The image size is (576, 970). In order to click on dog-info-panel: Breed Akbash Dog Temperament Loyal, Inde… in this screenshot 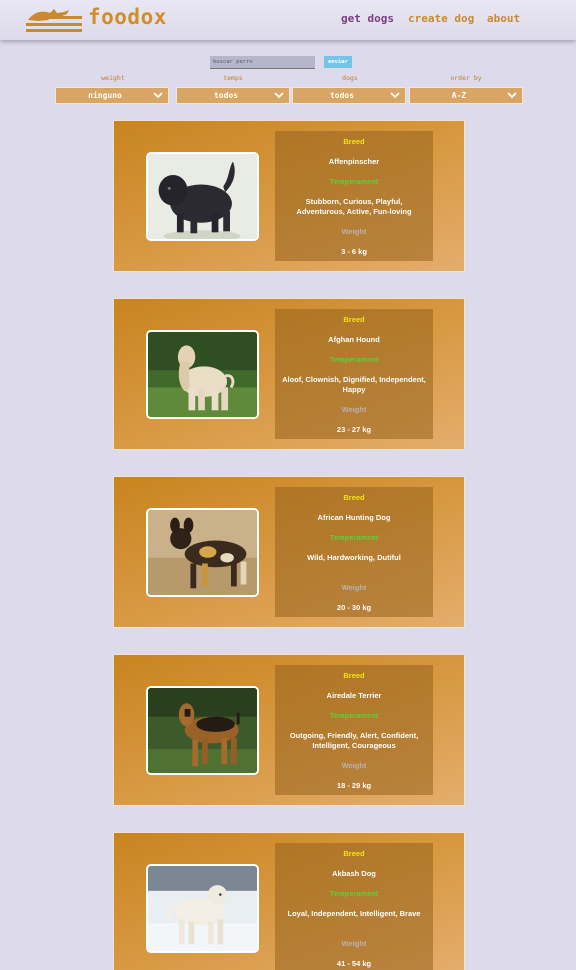, I will do `click(354, 906)`.